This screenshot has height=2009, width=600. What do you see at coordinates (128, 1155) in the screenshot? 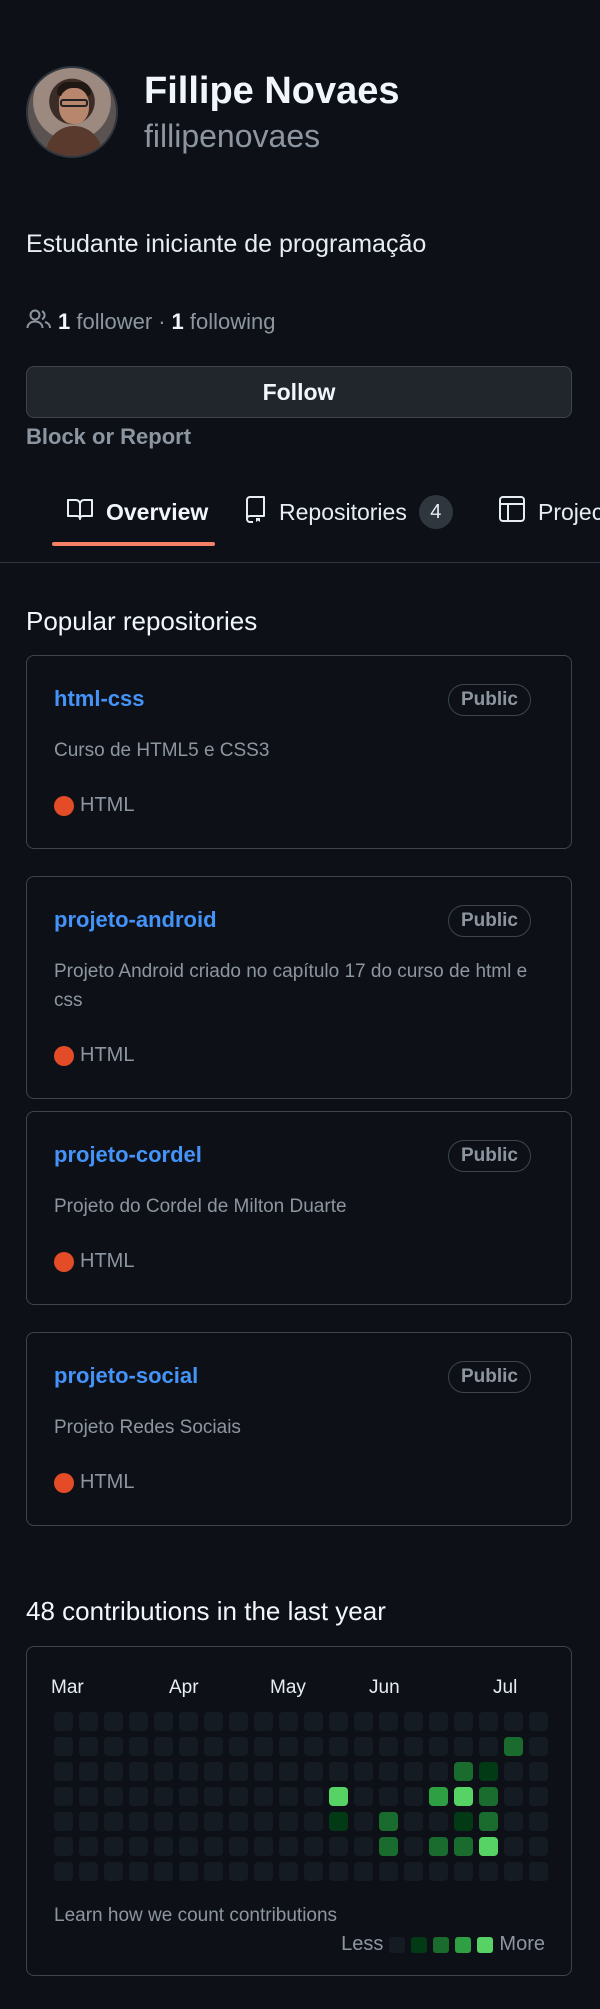
I see `repo-name-link: projeto-cordel` at bounding box center [128, 1155].